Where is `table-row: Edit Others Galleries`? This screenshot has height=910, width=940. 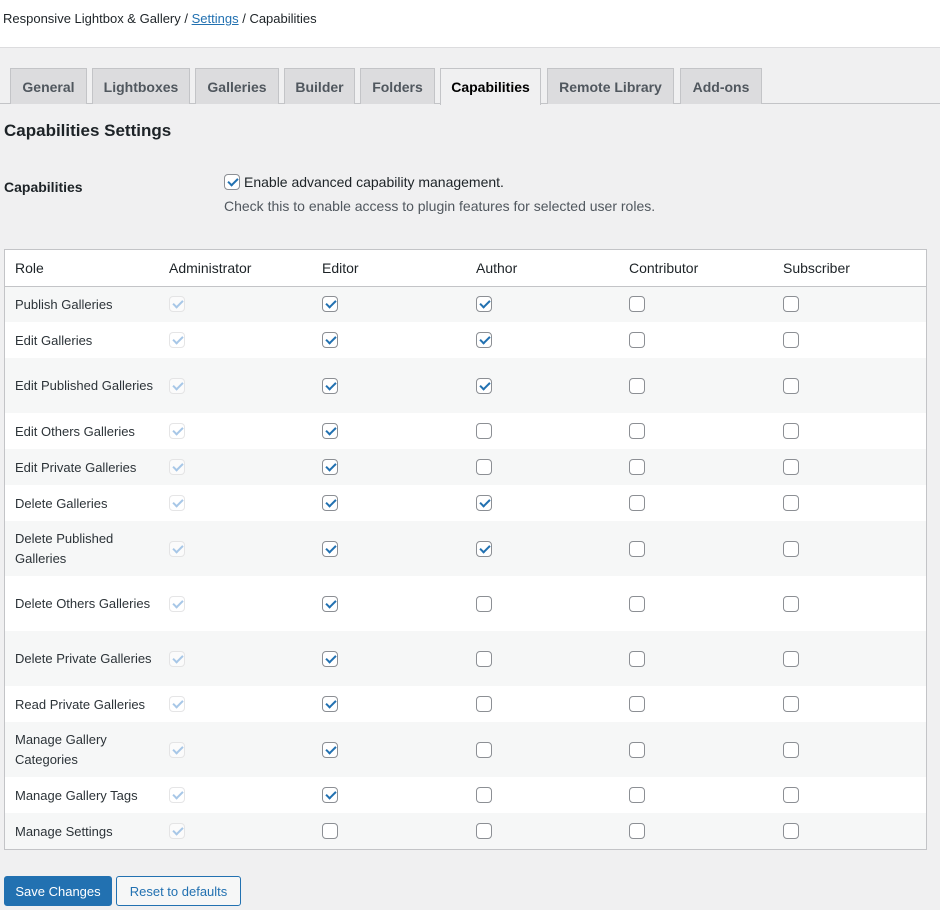
table-row: Edit Others Galleries is located at coordinates (465, 431).